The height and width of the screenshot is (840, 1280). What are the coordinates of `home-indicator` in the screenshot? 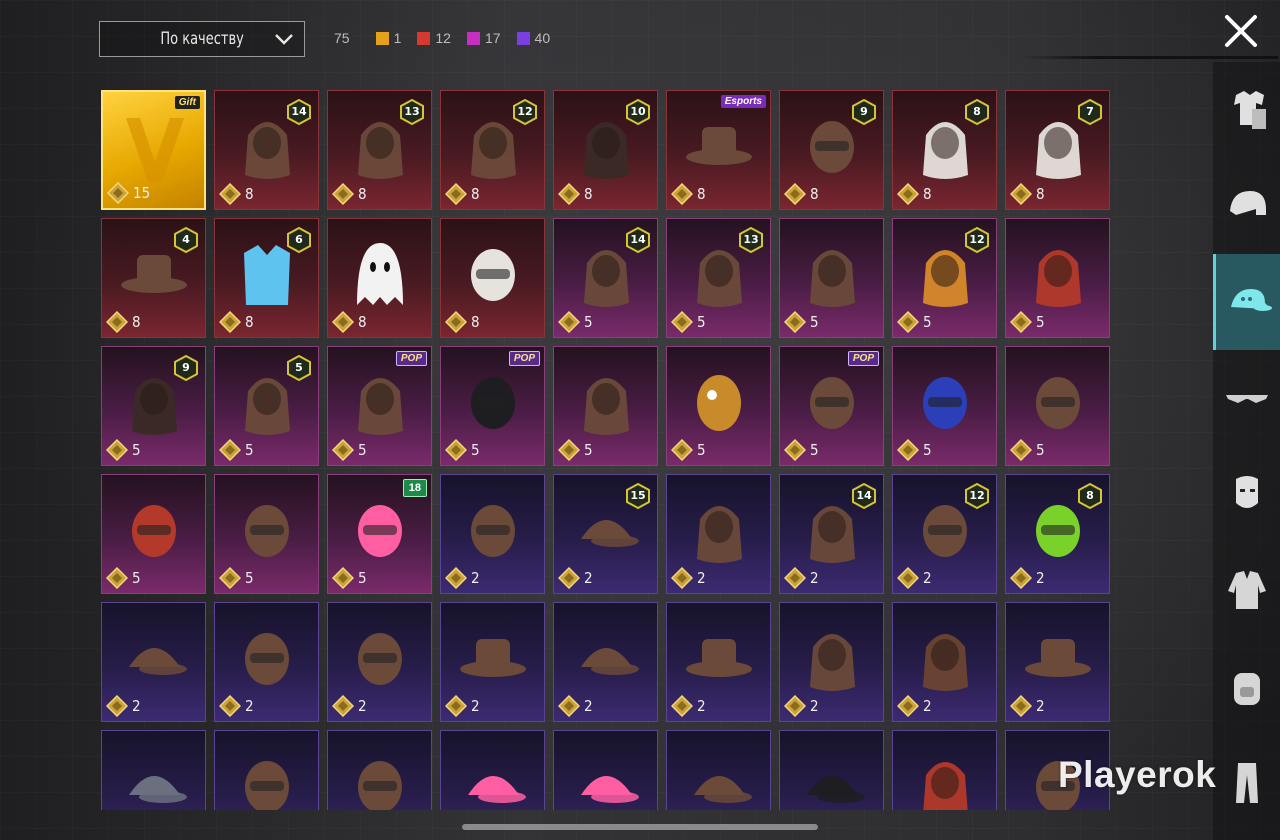 It's located at (640, 827).